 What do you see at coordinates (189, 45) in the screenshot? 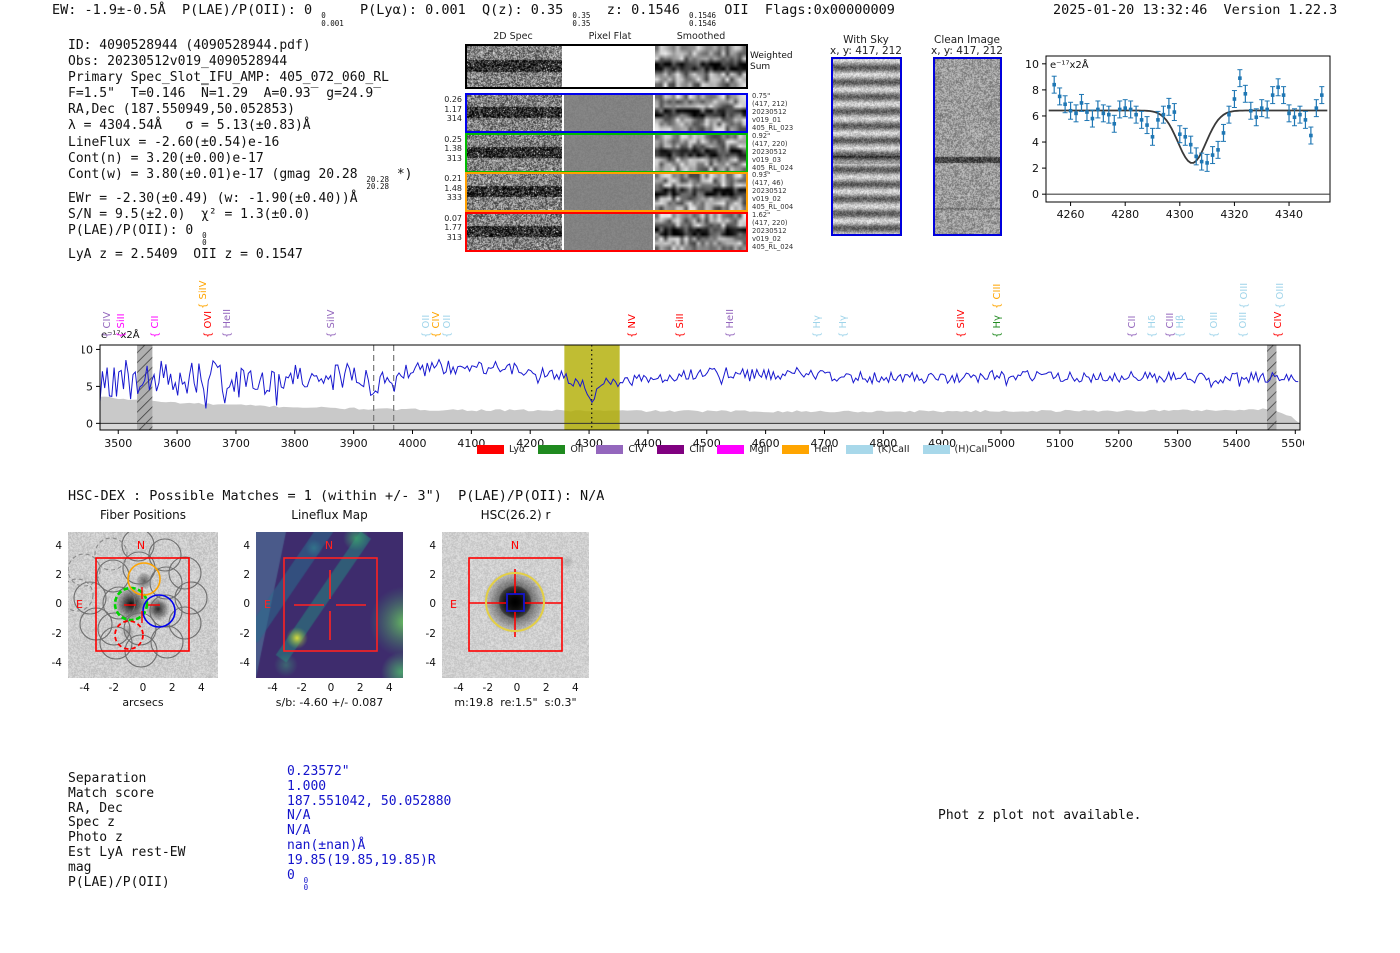
I see `info-line: ID: 4090528944 (4090528944.pdf)` at bounding box center [189, 45].